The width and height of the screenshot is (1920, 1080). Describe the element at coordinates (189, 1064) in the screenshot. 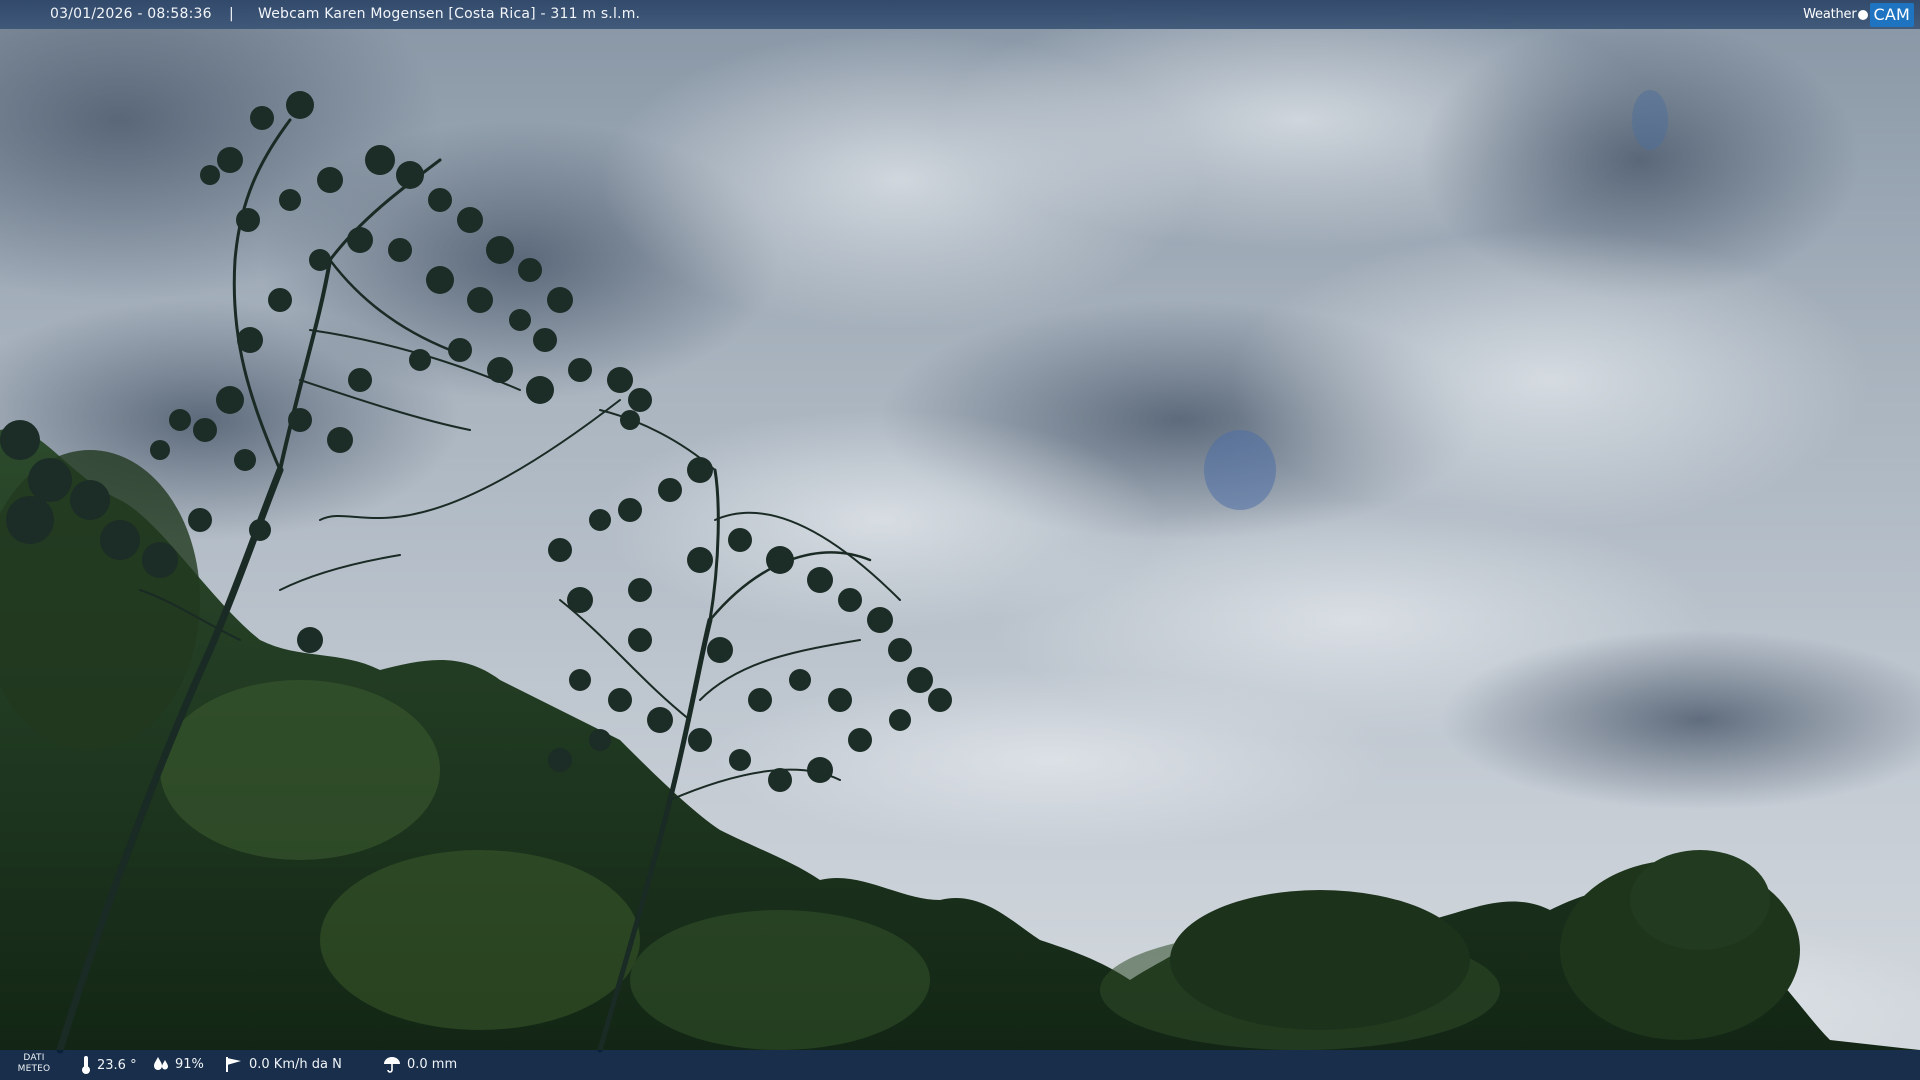

I see `humidity-value: 91%` at that location.